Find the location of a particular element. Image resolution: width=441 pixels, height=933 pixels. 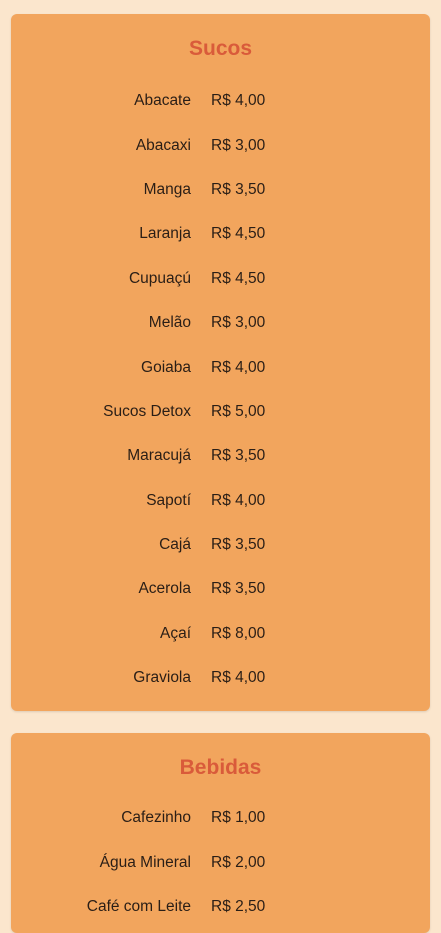

menu-item: Cafezinho R$ 1,00 is located at coordinates (220, 818).